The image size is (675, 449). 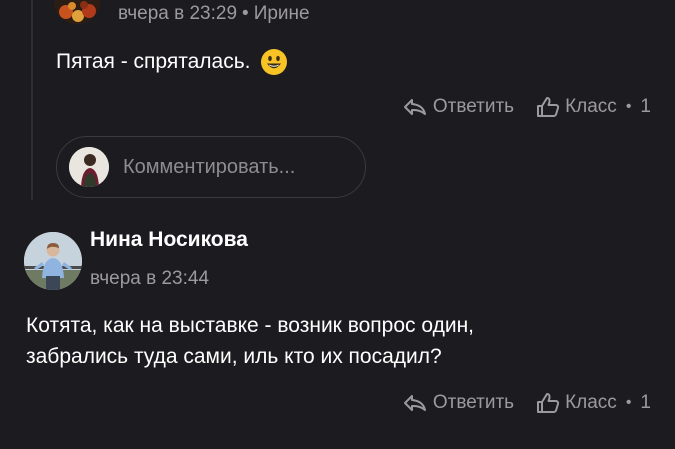 I want to click on comment-timestamp: вчера в 23:44, so click(x=149, y=279).